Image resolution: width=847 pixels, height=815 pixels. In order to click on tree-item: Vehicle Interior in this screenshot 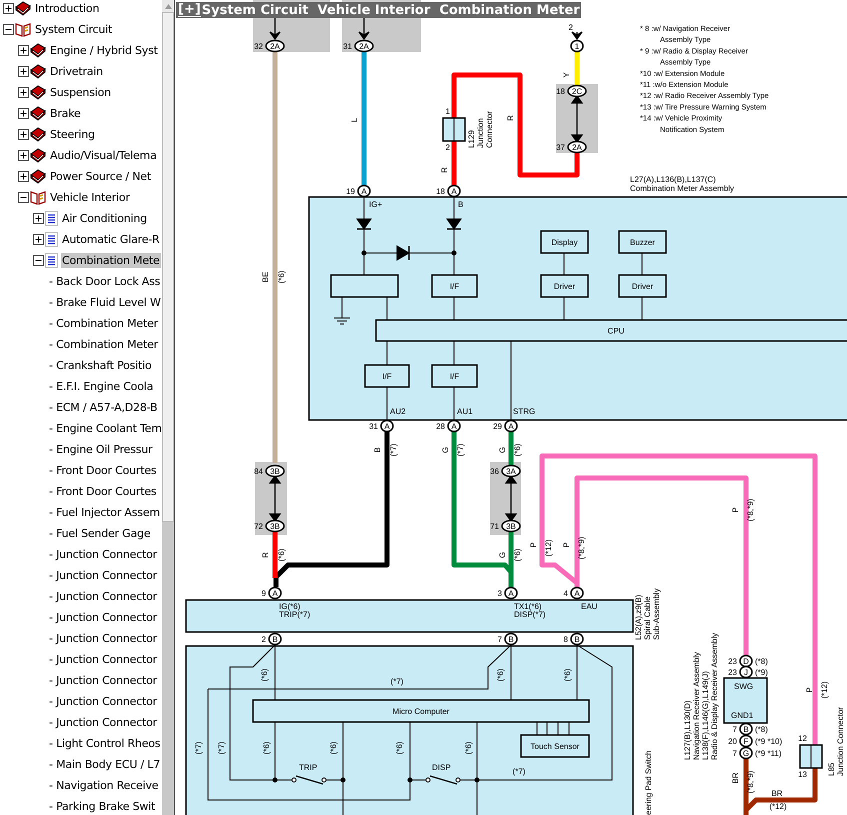, I will do `click(90, 197)`.